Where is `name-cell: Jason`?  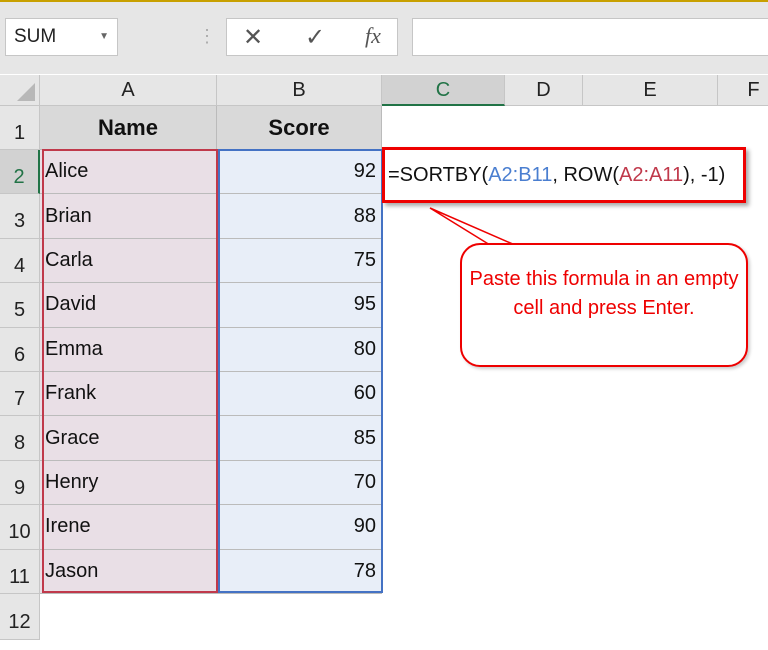
name-cell: Jason is located at coordinates (128, 571).